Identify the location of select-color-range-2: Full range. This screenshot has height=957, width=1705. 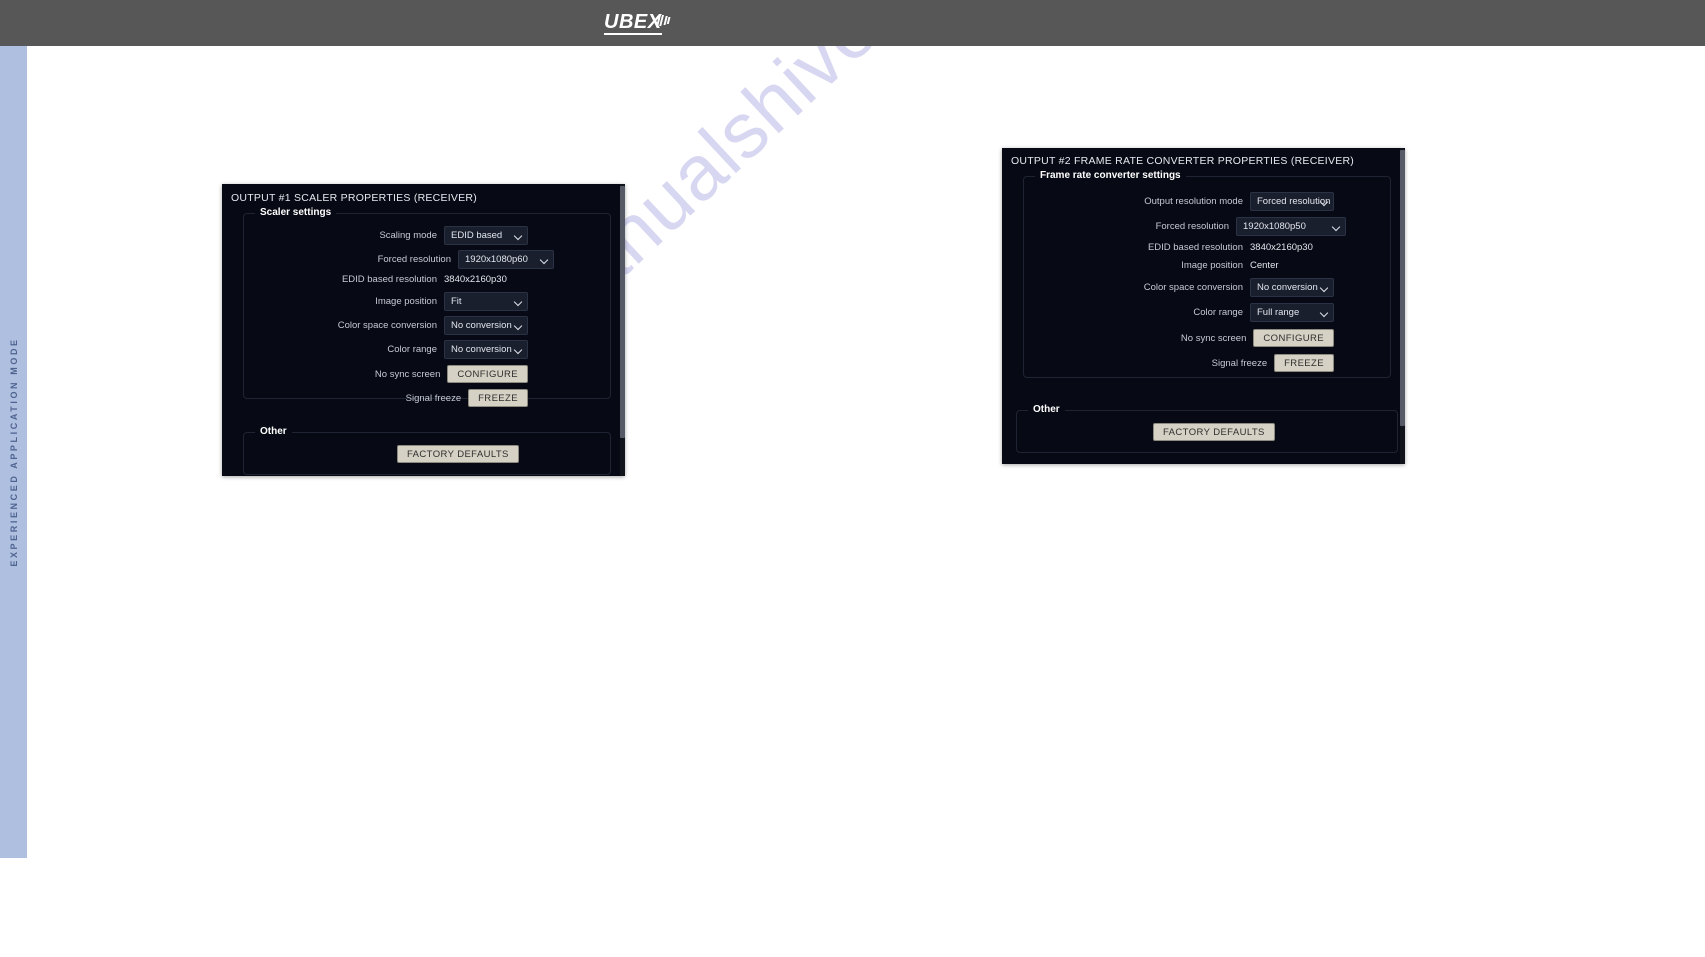
(1292, 312).